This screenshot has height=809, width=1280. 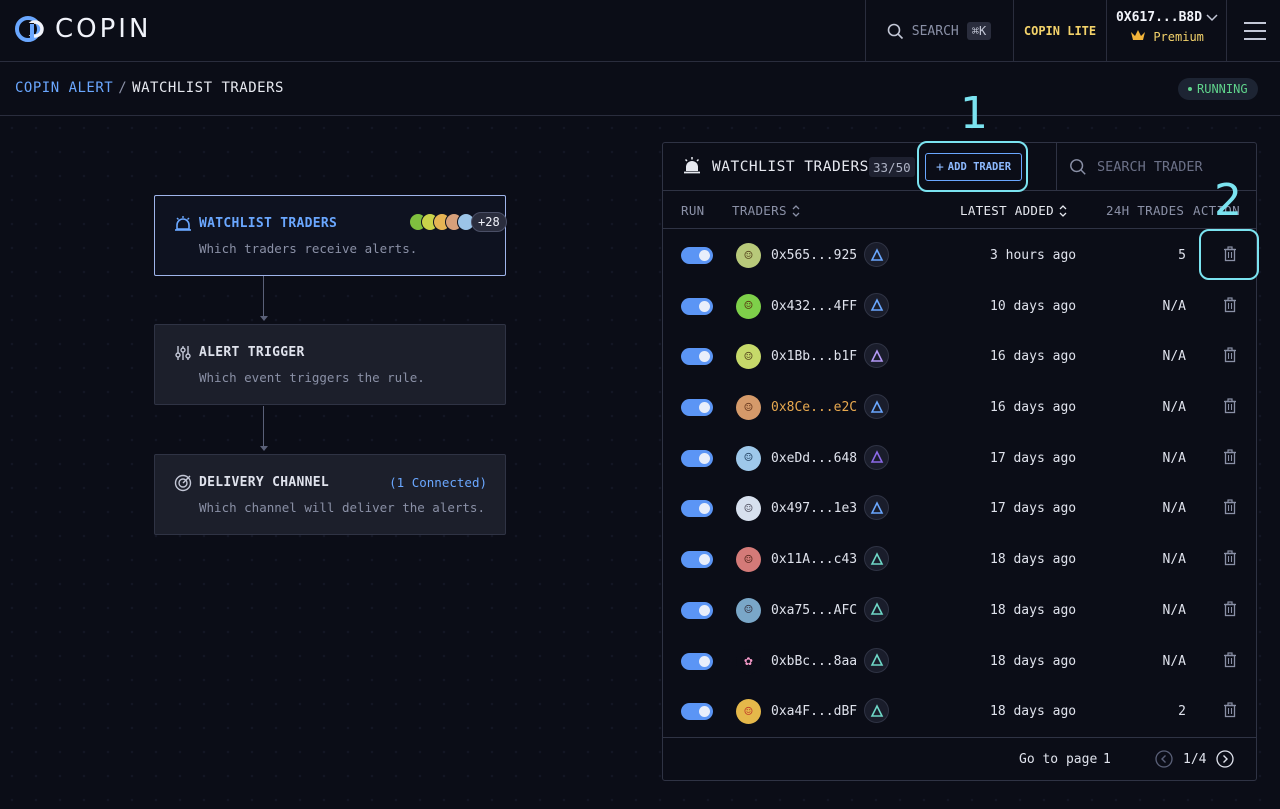 What do you see at coordinates (1058, 759) in the screenshot?
I see `go-to-page-label: Go to page` at bounding box center [1058, 759].